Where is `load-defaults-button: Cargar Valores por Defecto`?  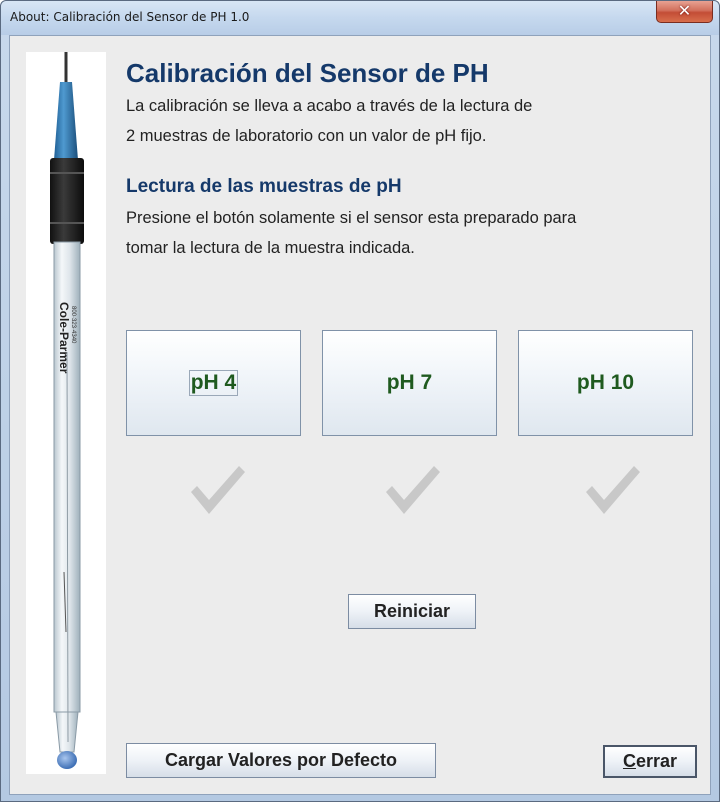
load-defaults-button: Cargar Valores por Defecto is located at coordinates (281, 760).